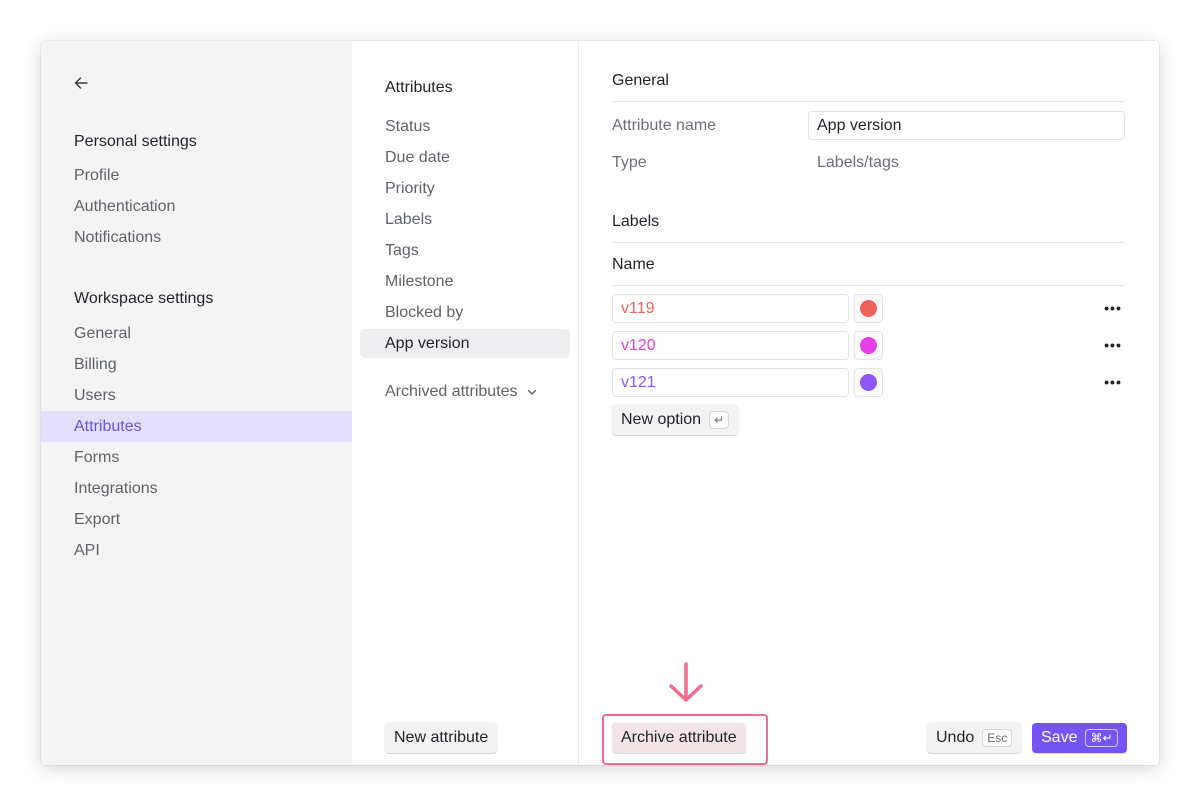 The image size is (1200, 811). What do you see at coordinates (661, 419) in the screenshot?
I see `new-option-label: New option` at bounding box center [661, 419].